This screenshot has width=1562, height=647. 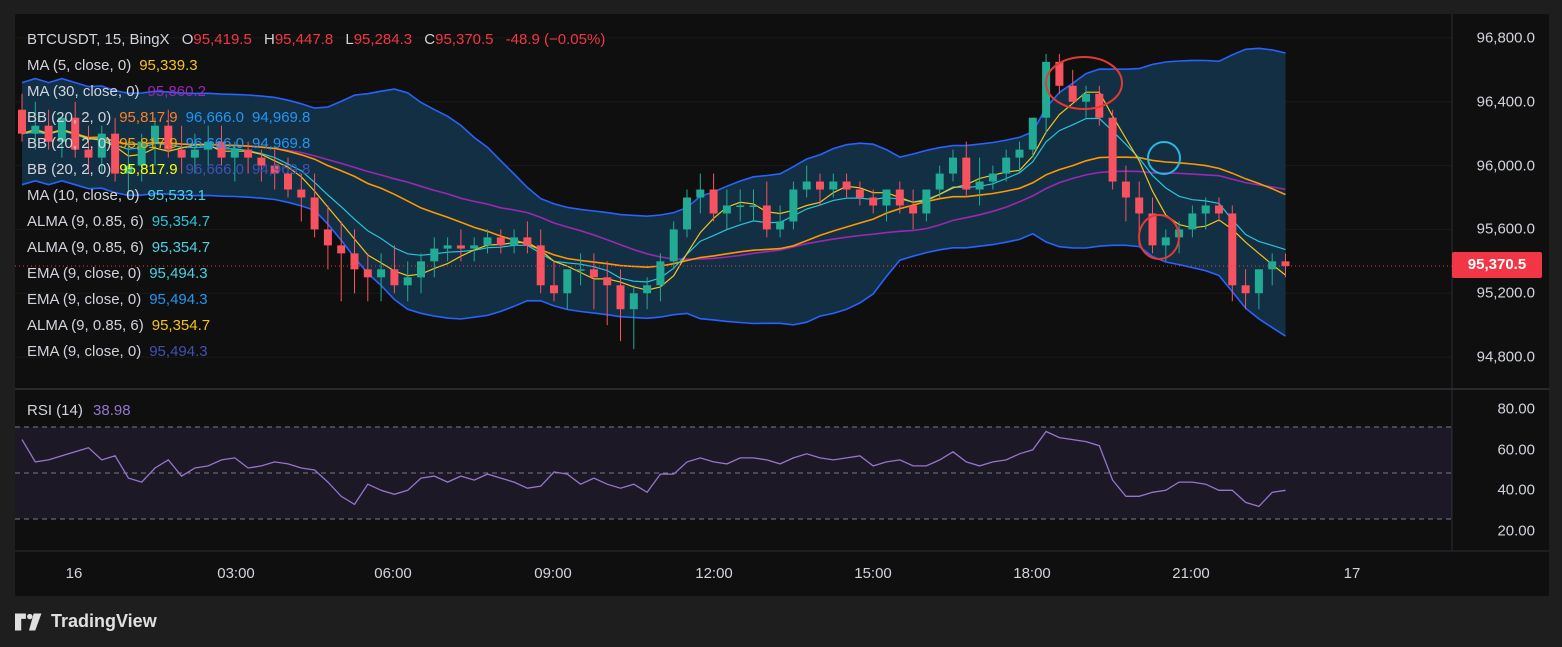 I want to click on indicator-value: 95,533.1, so click(x=176, y=195).